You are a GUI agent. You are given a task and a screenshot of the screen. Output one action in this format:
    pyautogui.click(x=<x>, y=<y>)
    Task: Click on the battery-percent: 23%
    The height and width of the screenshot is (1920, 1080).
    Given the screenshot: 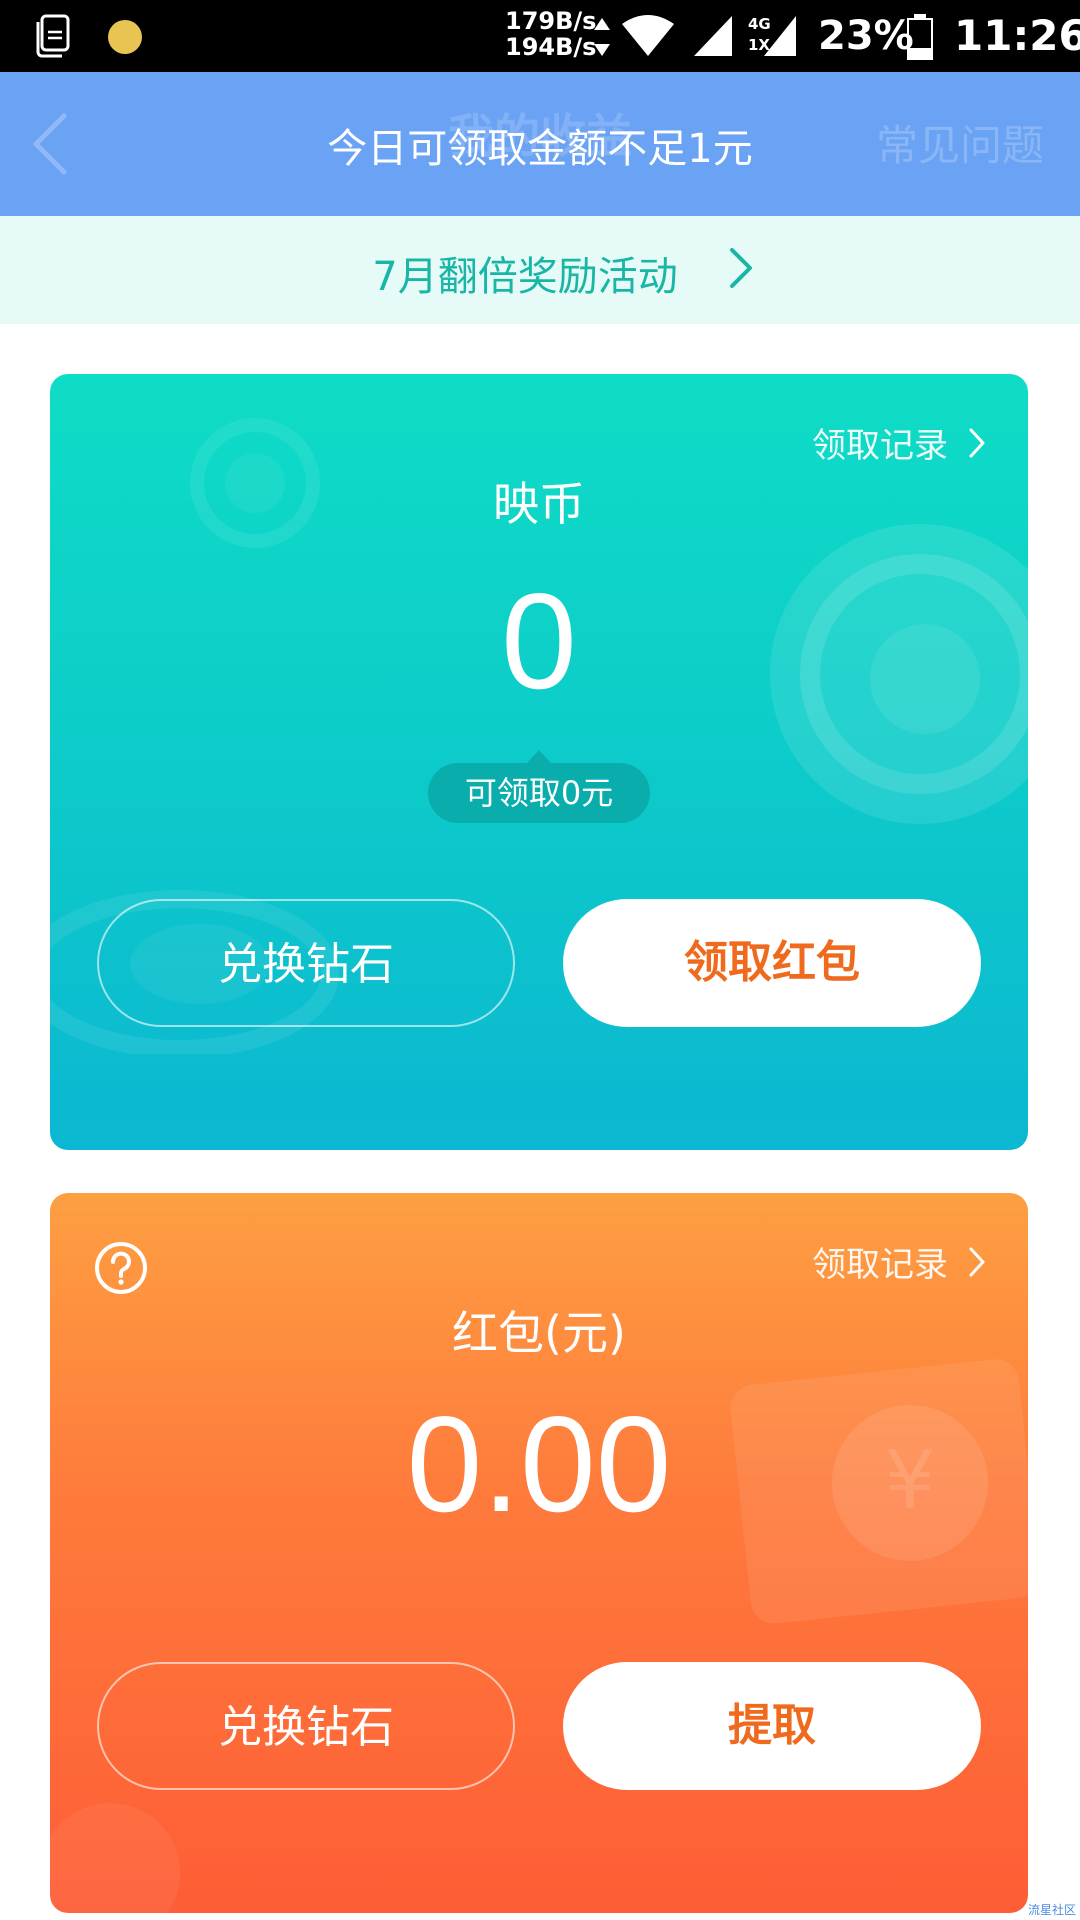 What is the action you would take?
    pyautogui.click(x=866, y=36)
    